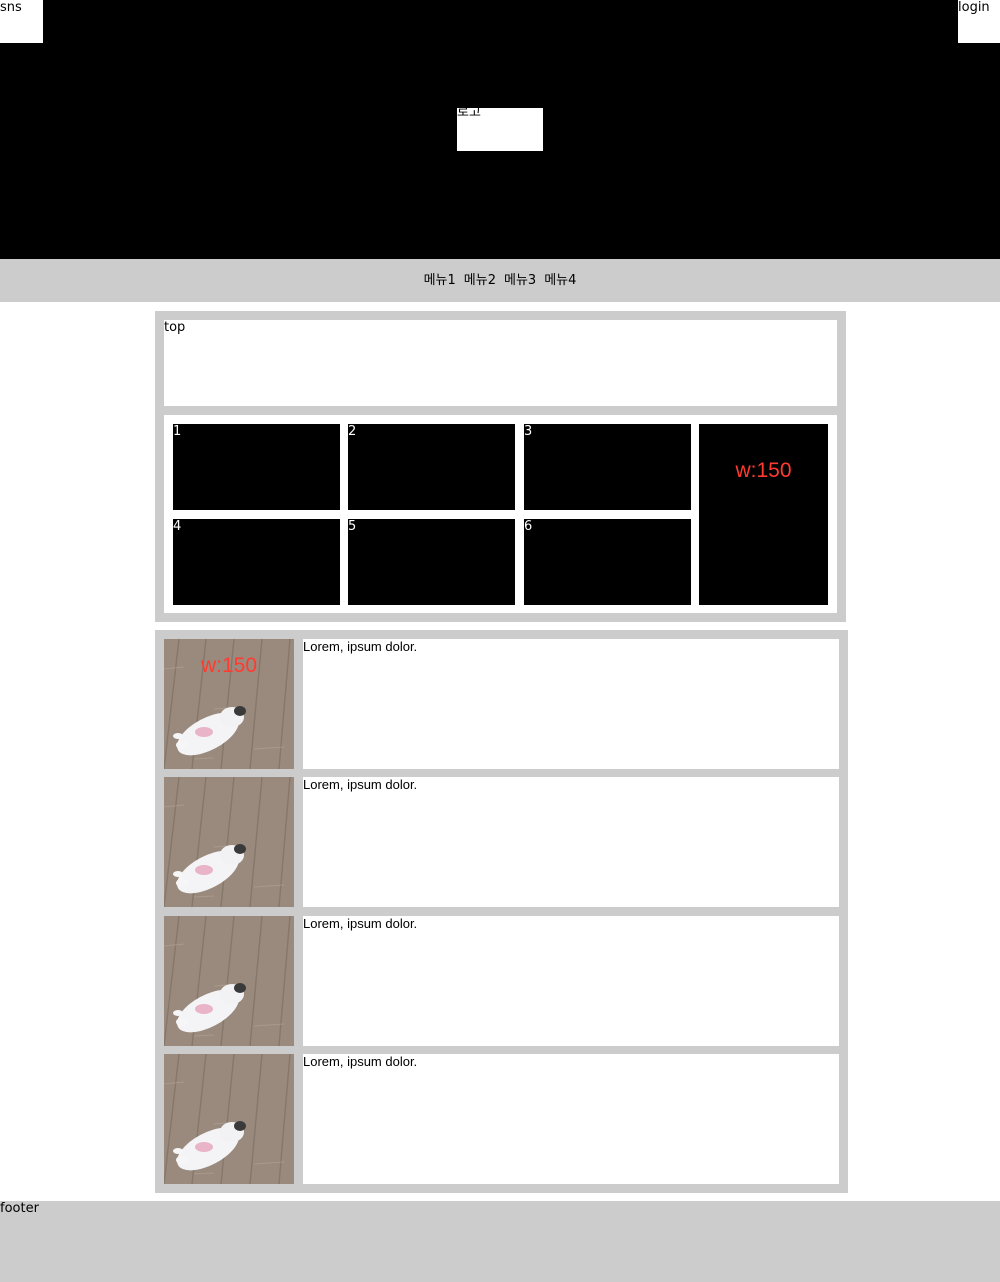 The image size is (1000, 1282). What do you see at coordinates (352, 431) in the screenshot?
I see `tile-label: 2` at bounding box center [352, 431].